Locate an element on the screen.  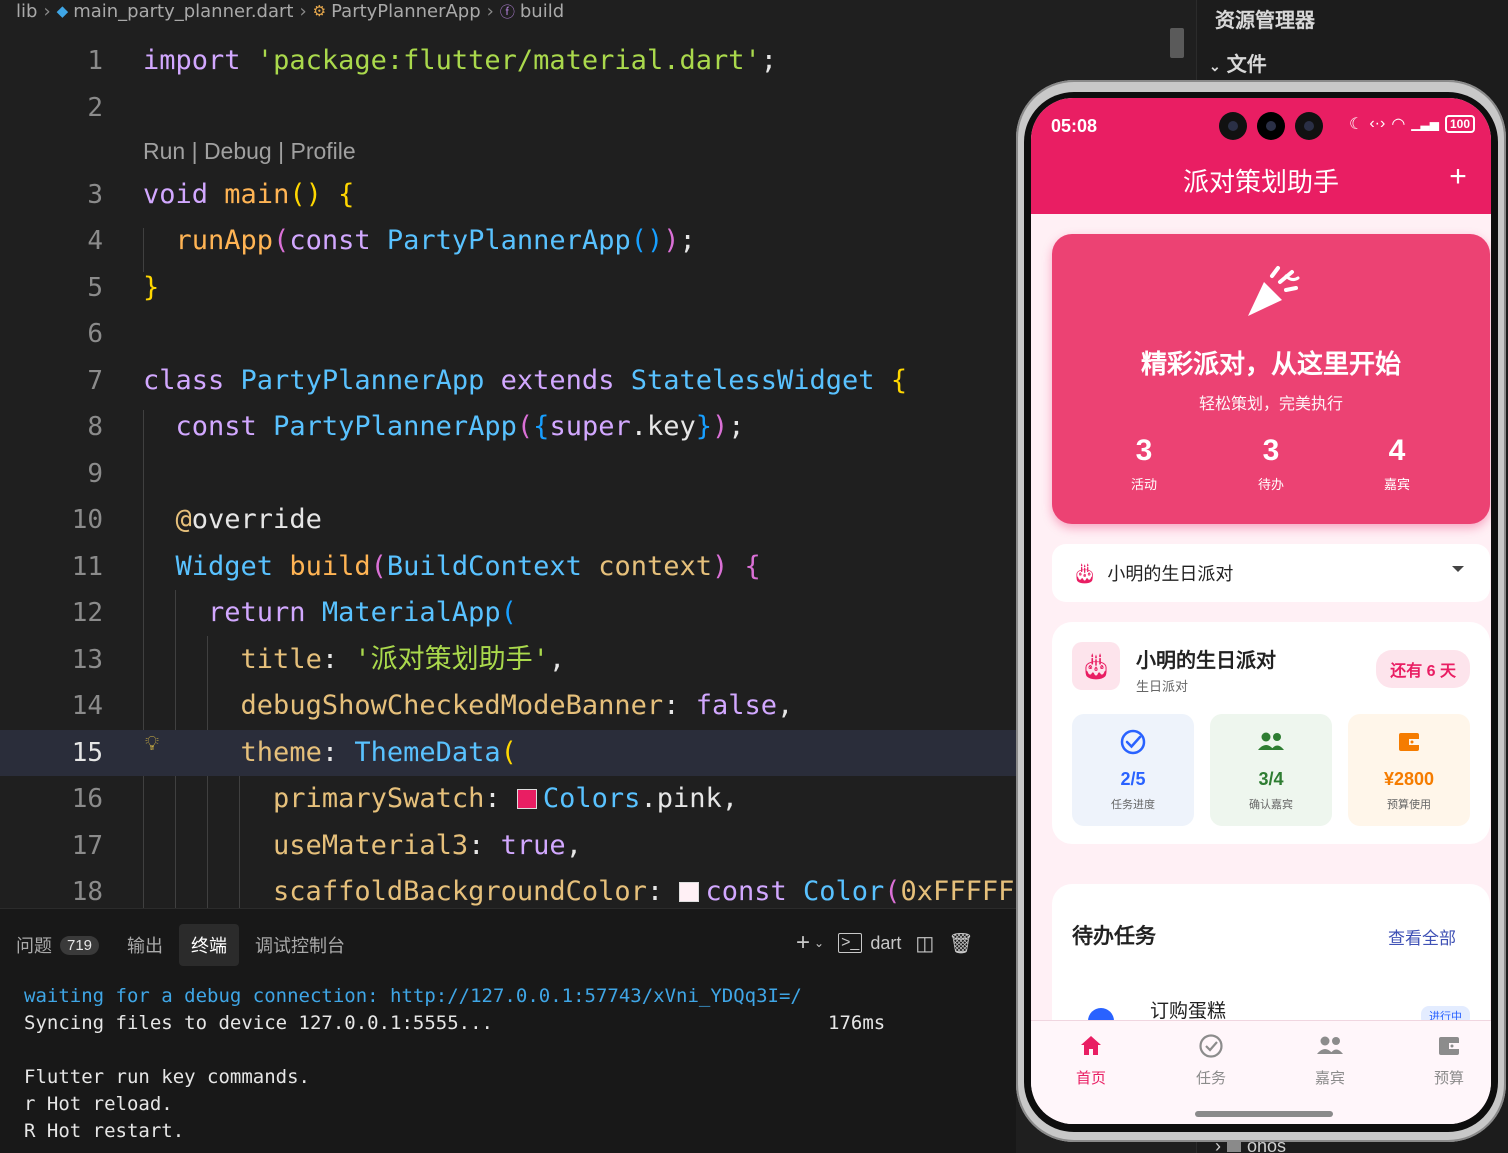
task-item-title: 订购蛋糕 is located at coordinates (1188, 1009).